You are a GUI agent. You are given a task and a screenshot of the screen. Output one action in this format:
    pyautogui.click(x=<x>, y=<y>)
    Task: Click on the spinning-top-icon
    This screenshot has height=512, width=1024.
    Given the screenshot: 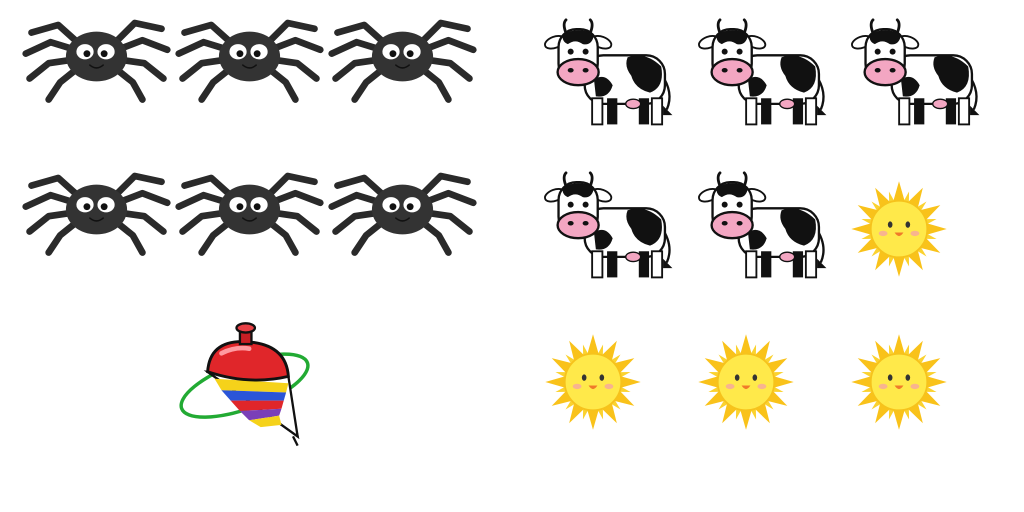 What is the action you would take?
    pyautogui.click(x=248, y=381)
    